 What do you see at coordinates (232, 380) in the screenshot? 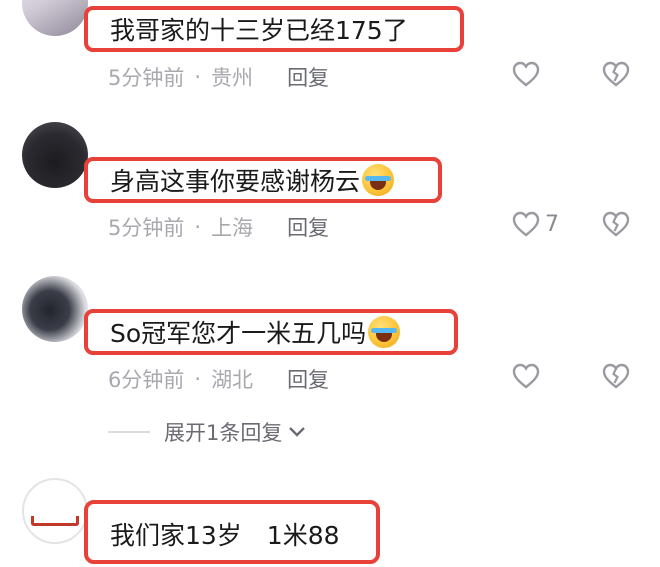
I see `comment-location: 湖北` at bounding box center [232, 380].